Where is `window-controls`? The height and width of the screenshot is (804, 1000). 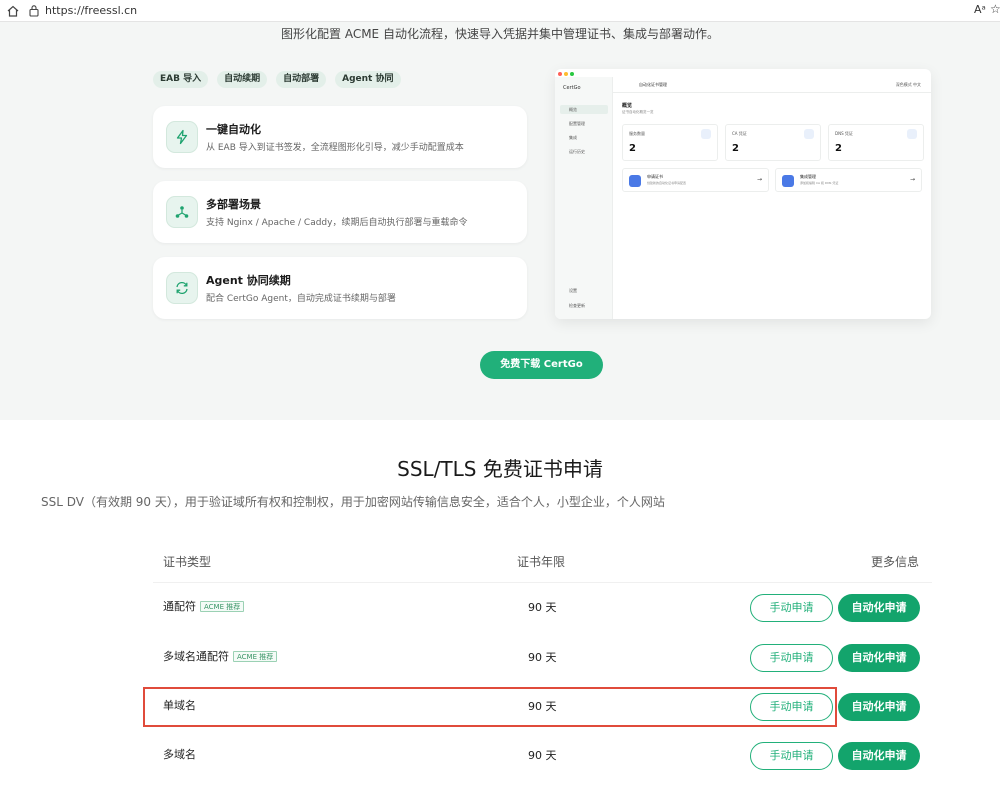
window-controls is located at coordinates (566, 74).